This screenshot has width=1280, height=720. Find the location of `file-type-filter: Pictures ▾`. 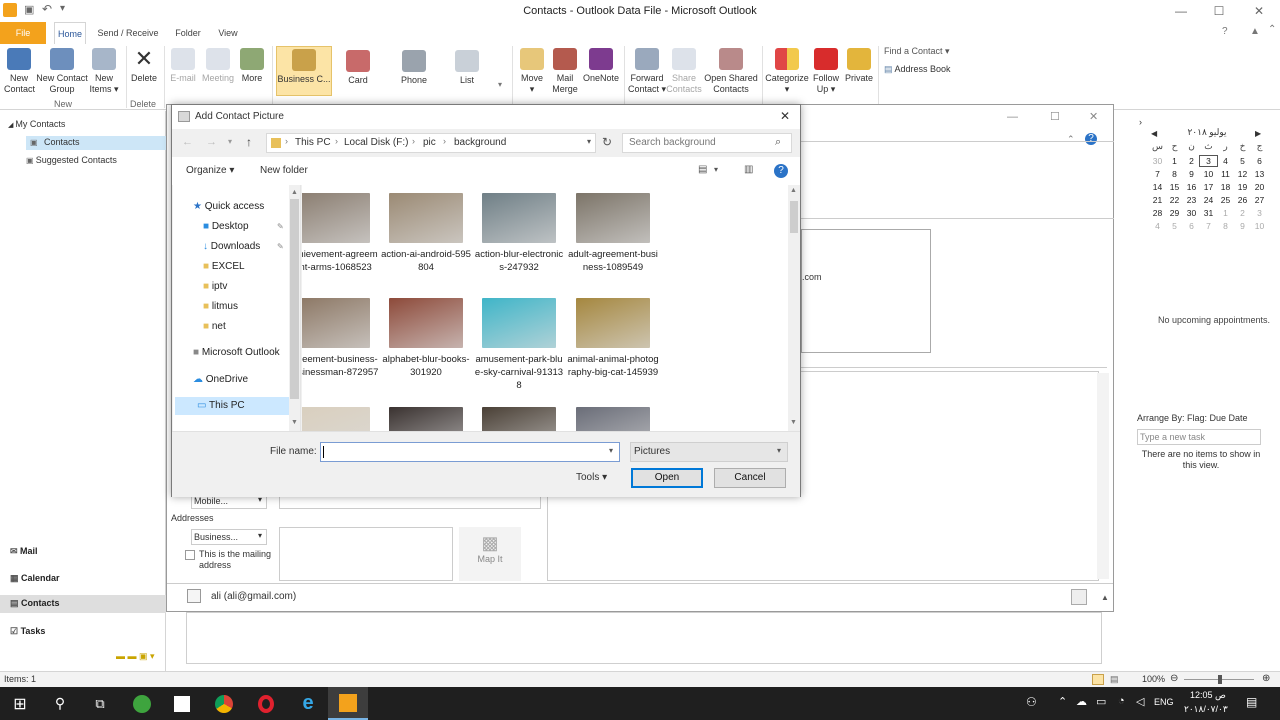

file-type-filter: Pictures ▾ is located at coordinates (709, 452).